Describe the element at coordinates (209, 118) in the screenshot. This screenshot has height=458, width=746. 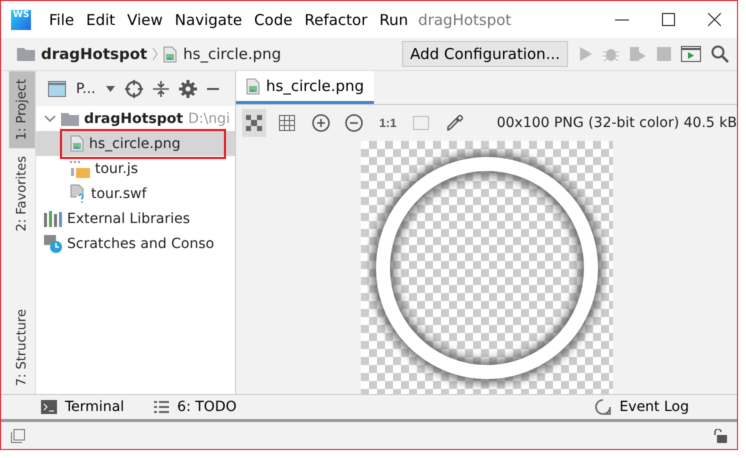
I see `path-label: D:\ngi` at that location.